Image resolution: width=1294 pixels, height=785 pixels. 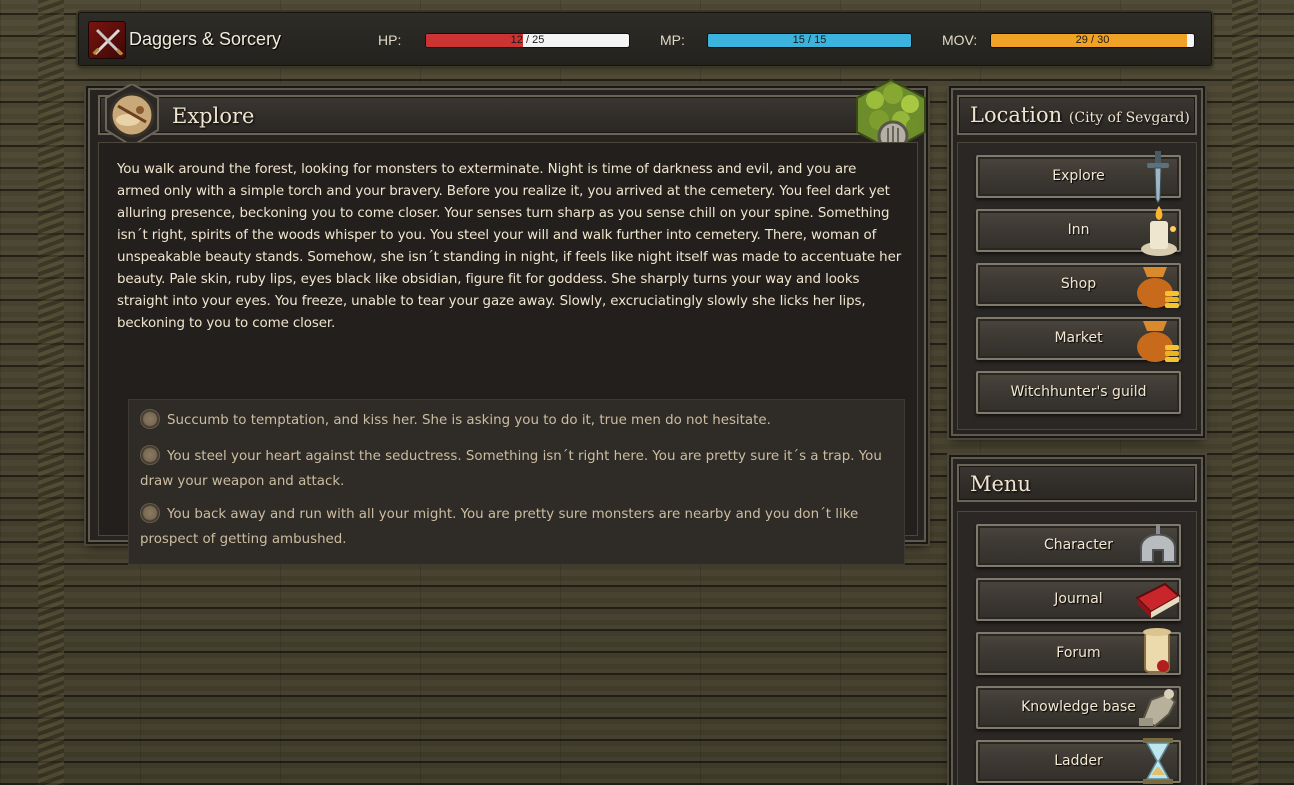 What do you see at coordinates (107, 40) in the screenshot?
I see `crossed-swords-logo-icon` at bounding box center [107, 40].